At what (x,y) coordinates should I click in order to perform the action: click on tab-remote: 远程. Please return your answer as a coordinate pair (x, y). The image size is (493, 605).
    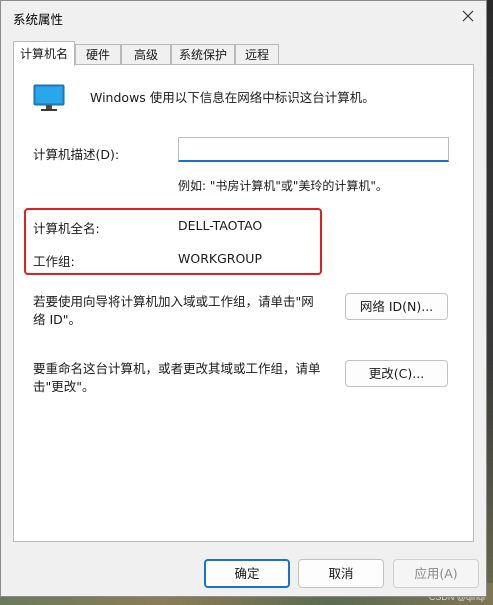
    Looking at the image, I should click on (257, 54).